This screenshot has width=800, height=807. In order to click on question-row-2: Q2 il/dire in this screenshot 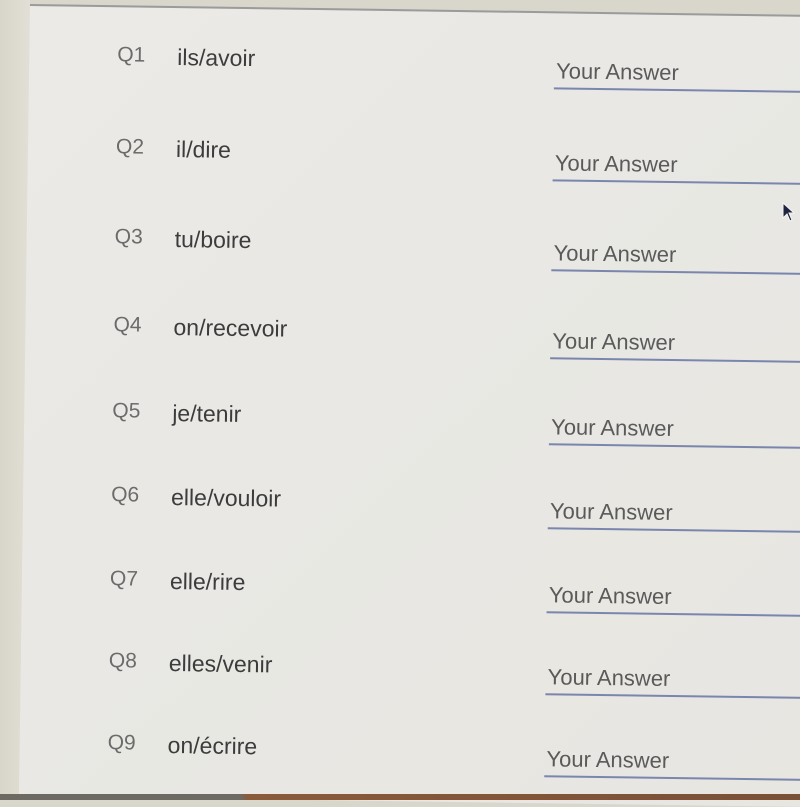, I will do `click(414, 160)`.